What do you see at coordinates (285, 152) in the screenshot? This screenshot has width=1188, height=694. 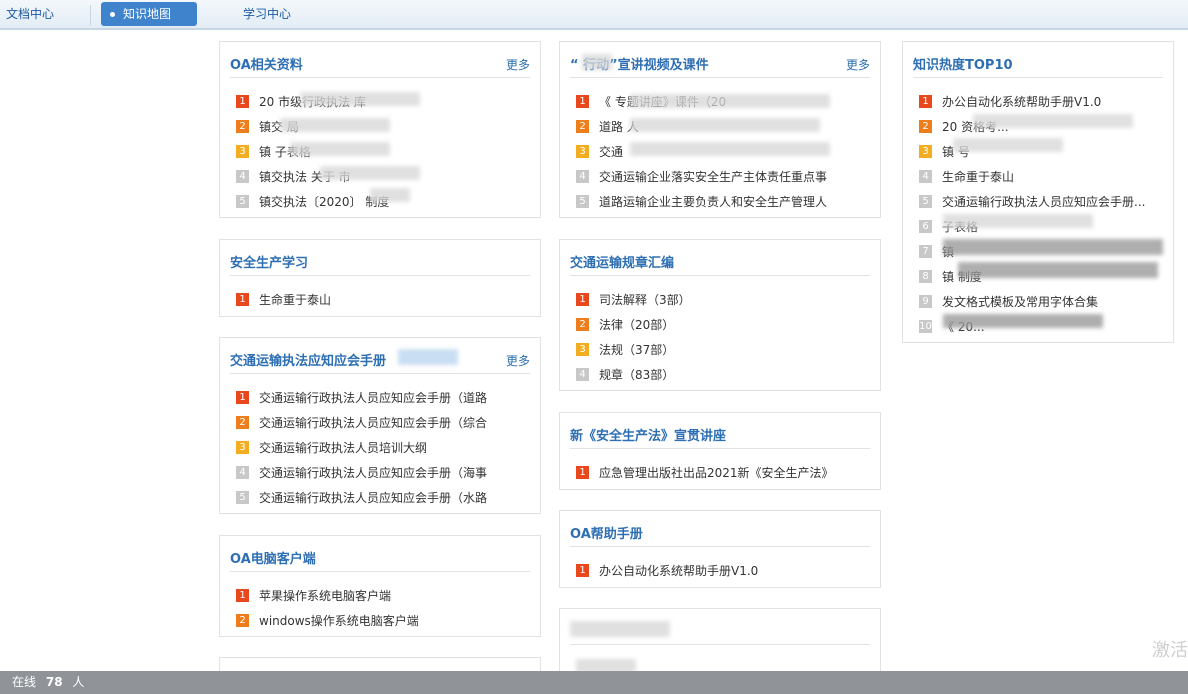 I see `item-label: 镇 子表格` at bounding box center [285, 152].